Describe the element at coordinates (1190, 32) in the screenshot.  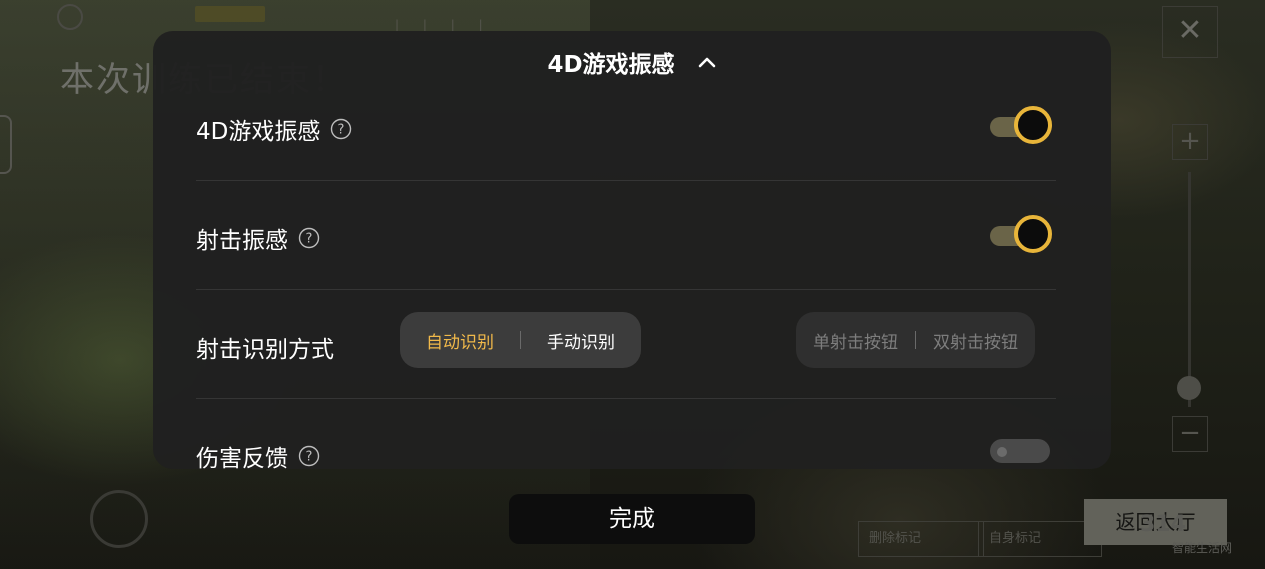
I see `close-icon: ✕` at that location.